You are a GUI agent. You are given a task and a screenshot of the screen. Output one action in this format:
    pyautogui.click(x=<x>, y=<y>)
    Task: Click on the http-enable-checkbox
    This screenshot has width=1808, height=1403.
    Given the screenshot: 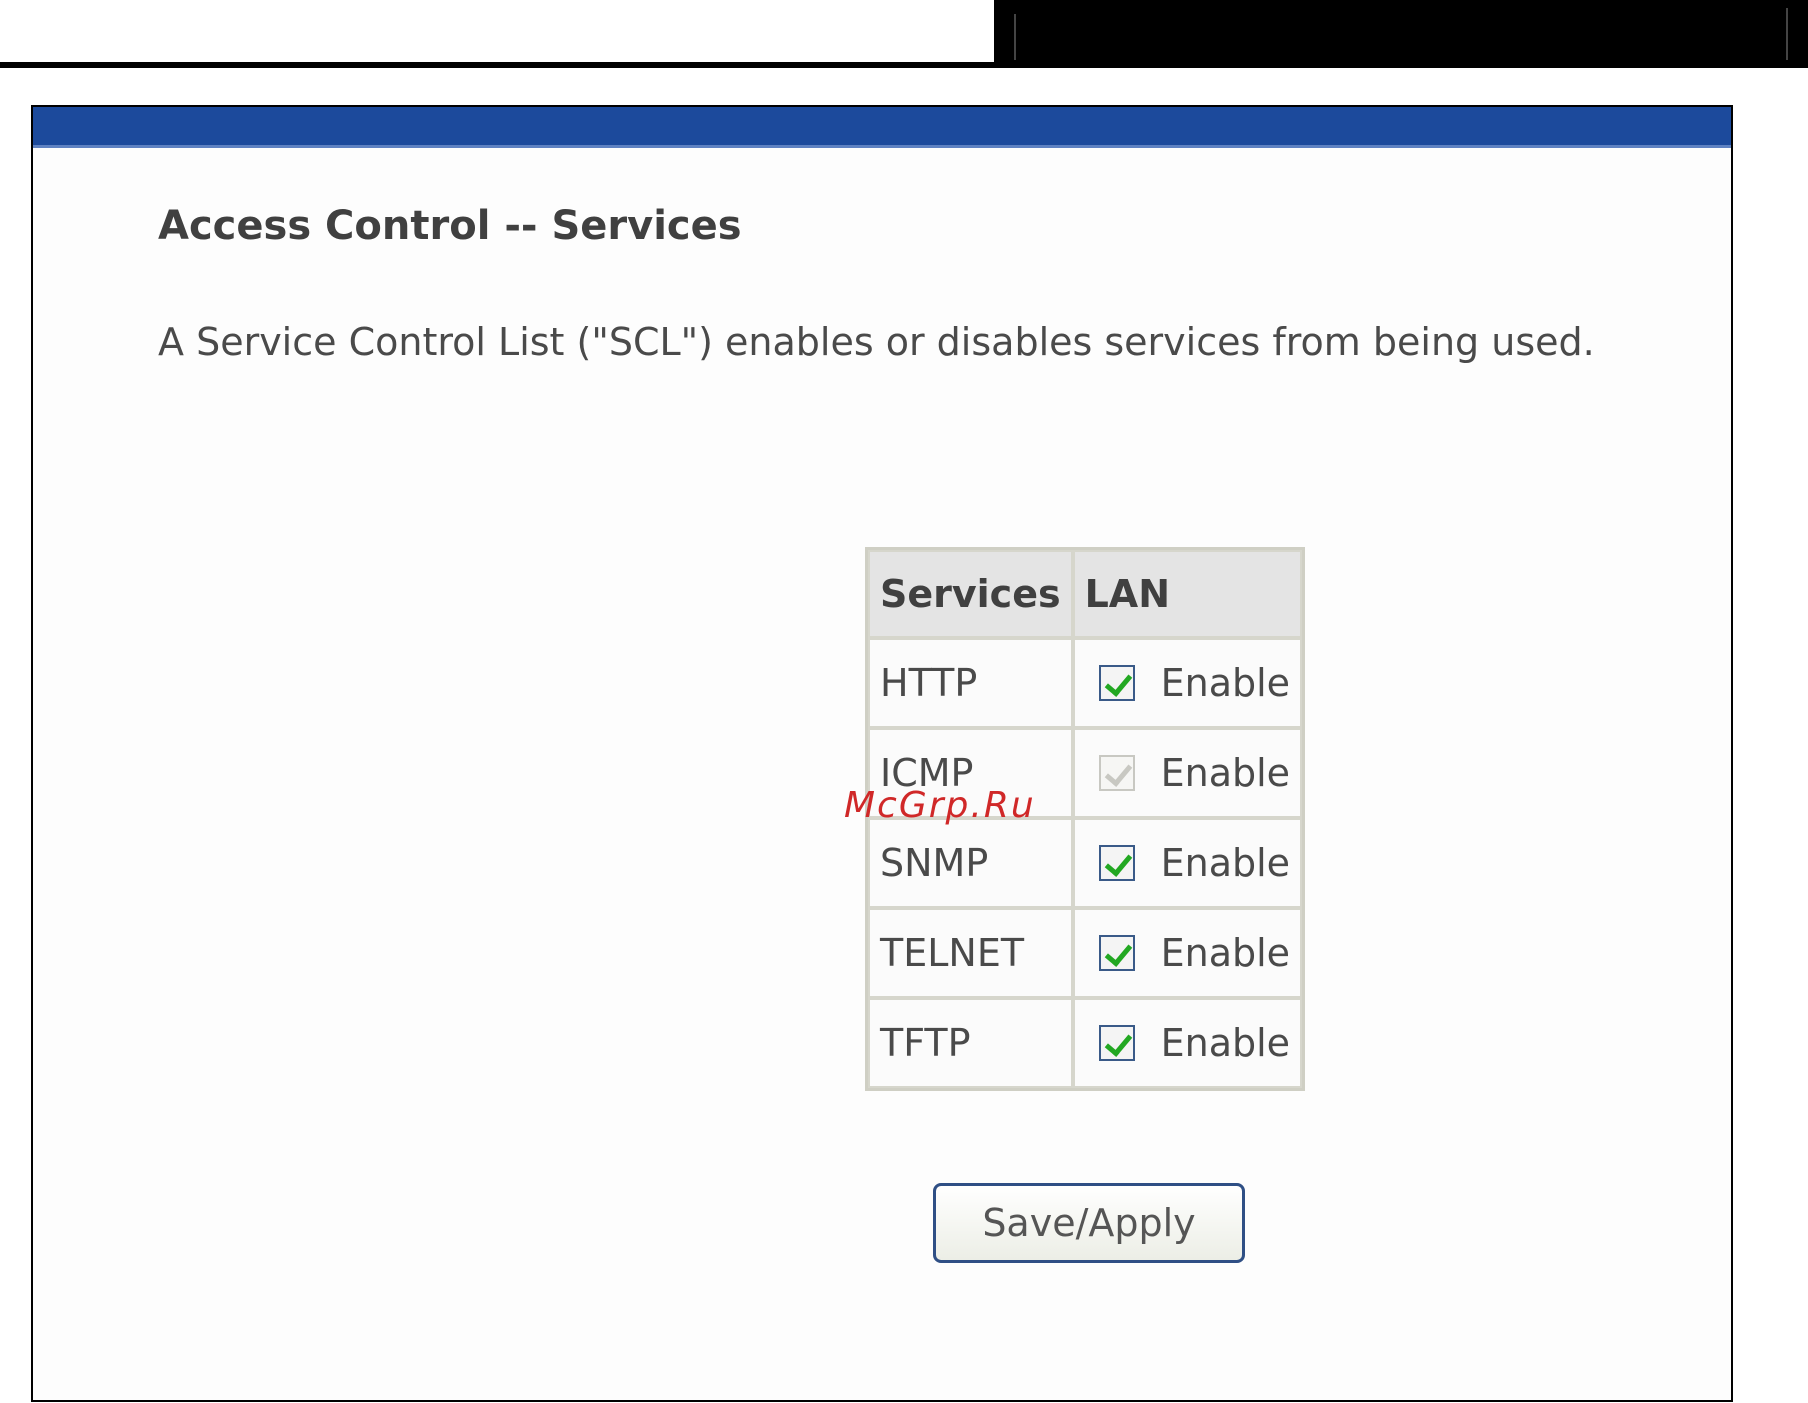 What is the action you would take?
    pyautogui.click(x=1116, y=683)
    